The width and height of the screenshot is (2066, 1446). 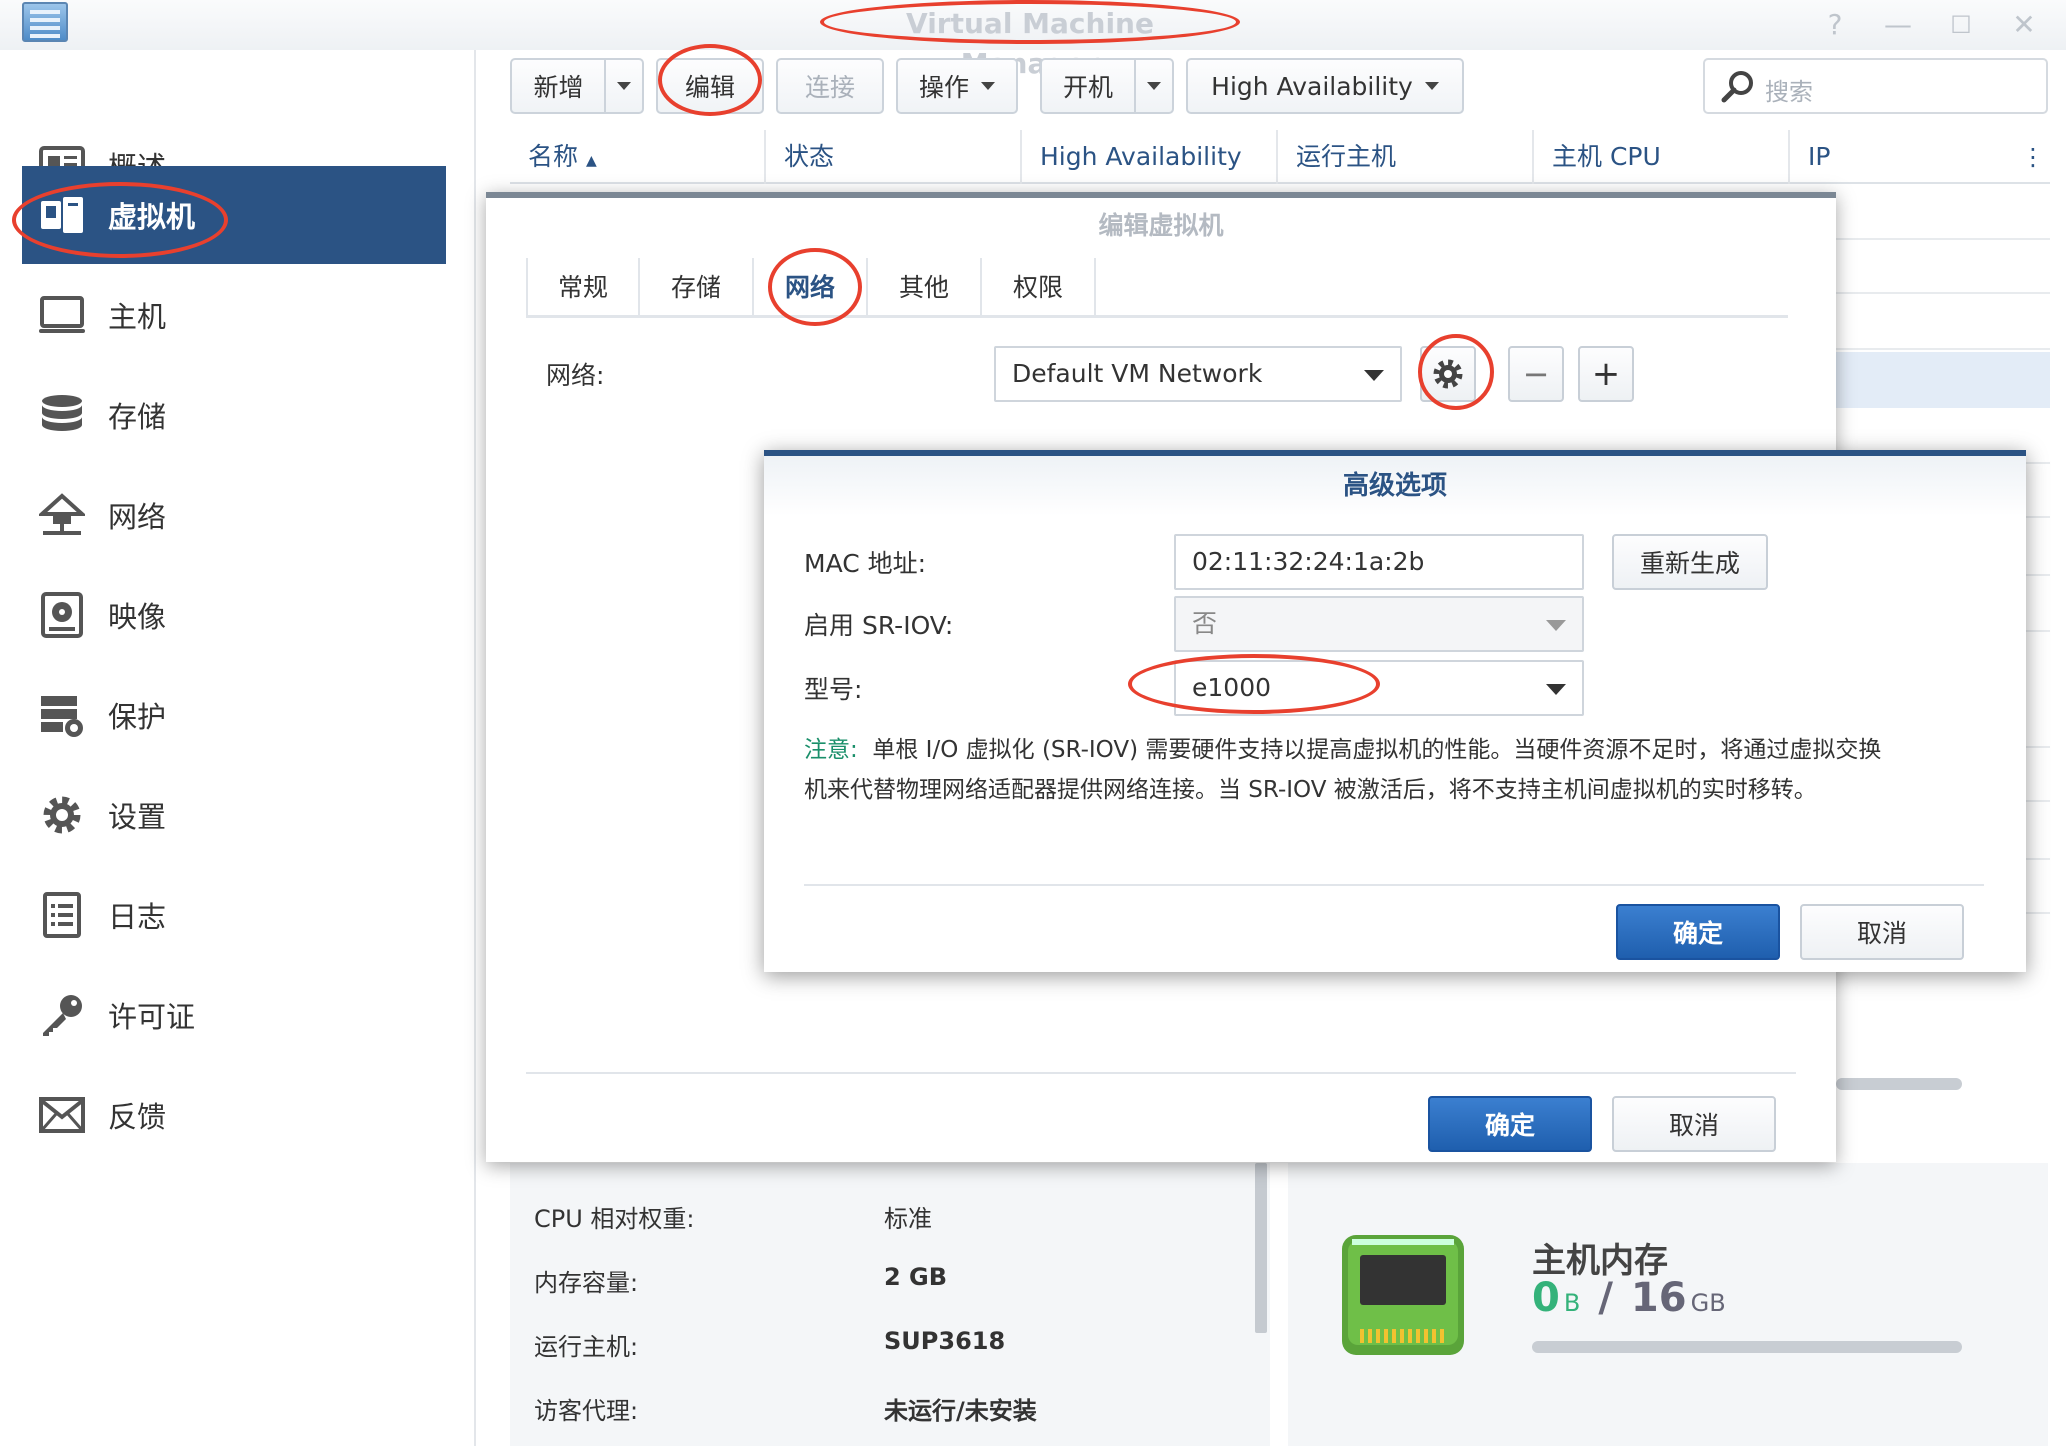 What do you see at coordinates (1708, 1303) in the screenshot?
I see `memory-total-unit: GB` at bounding box center [1708, 1303].